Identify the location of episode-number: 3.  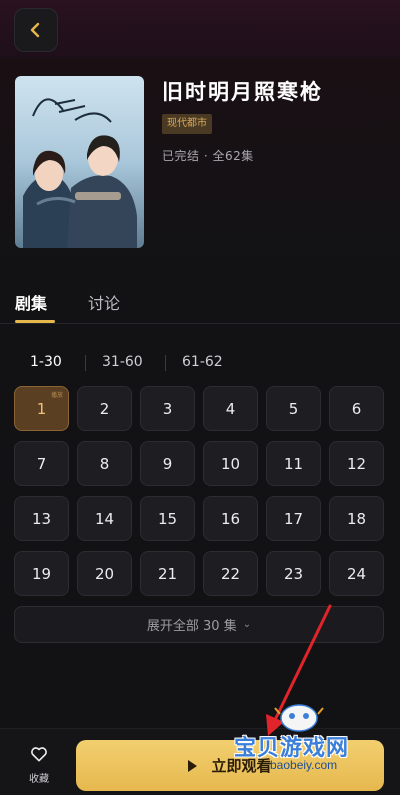
(167, 408).